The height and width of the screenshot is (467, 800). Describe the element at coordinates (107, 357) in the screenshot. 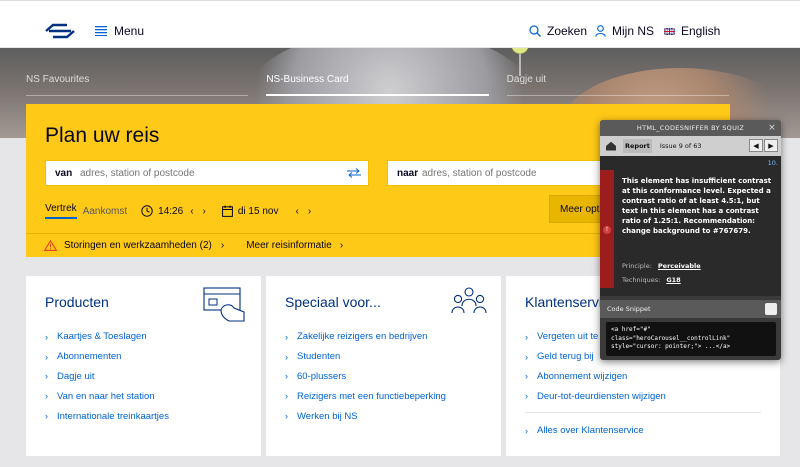

I see `list-item: › Abonnementen` at that location.